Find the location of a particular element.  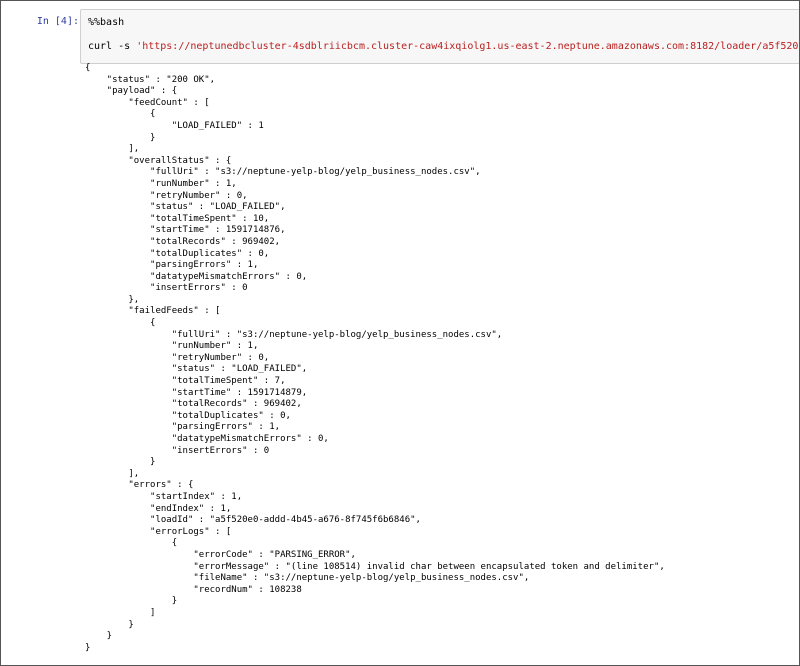

output-line: "status" : "200 OK", is located at coordinates (150, 79).